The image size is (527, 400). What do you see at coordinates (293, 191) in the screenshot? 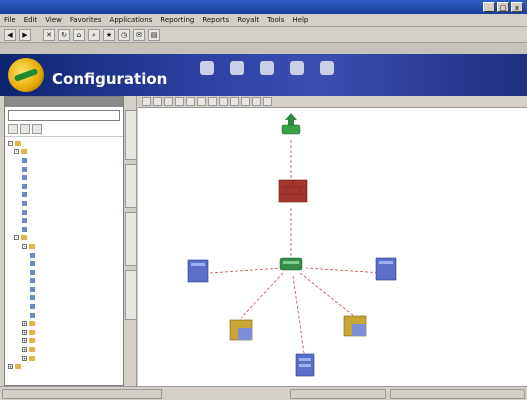
I see `firewall-node` at bounding box center [293, 191].